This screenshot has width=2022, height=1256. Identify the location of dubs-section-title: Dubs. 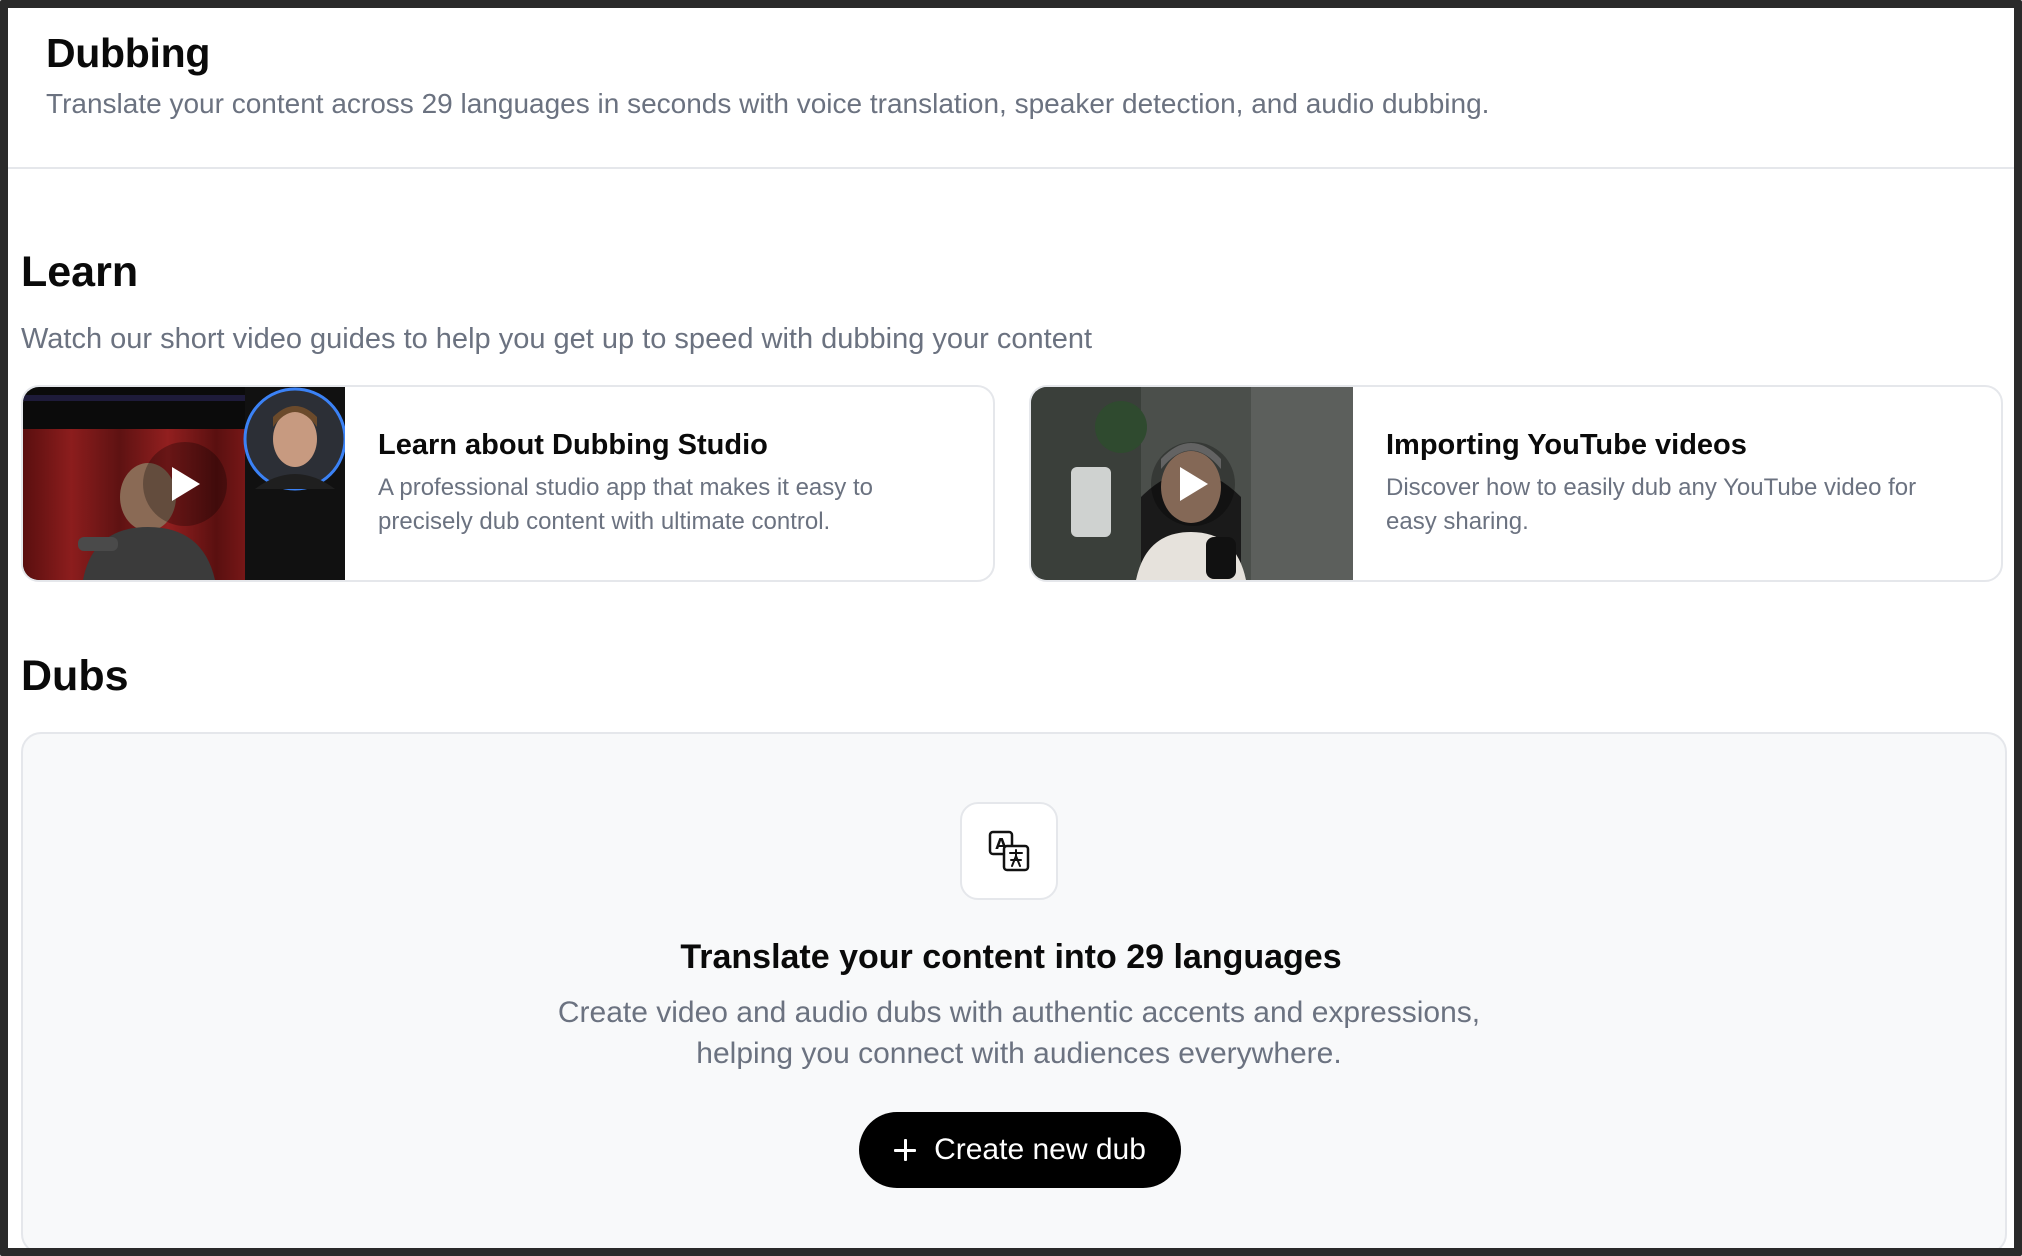
(75, 676).